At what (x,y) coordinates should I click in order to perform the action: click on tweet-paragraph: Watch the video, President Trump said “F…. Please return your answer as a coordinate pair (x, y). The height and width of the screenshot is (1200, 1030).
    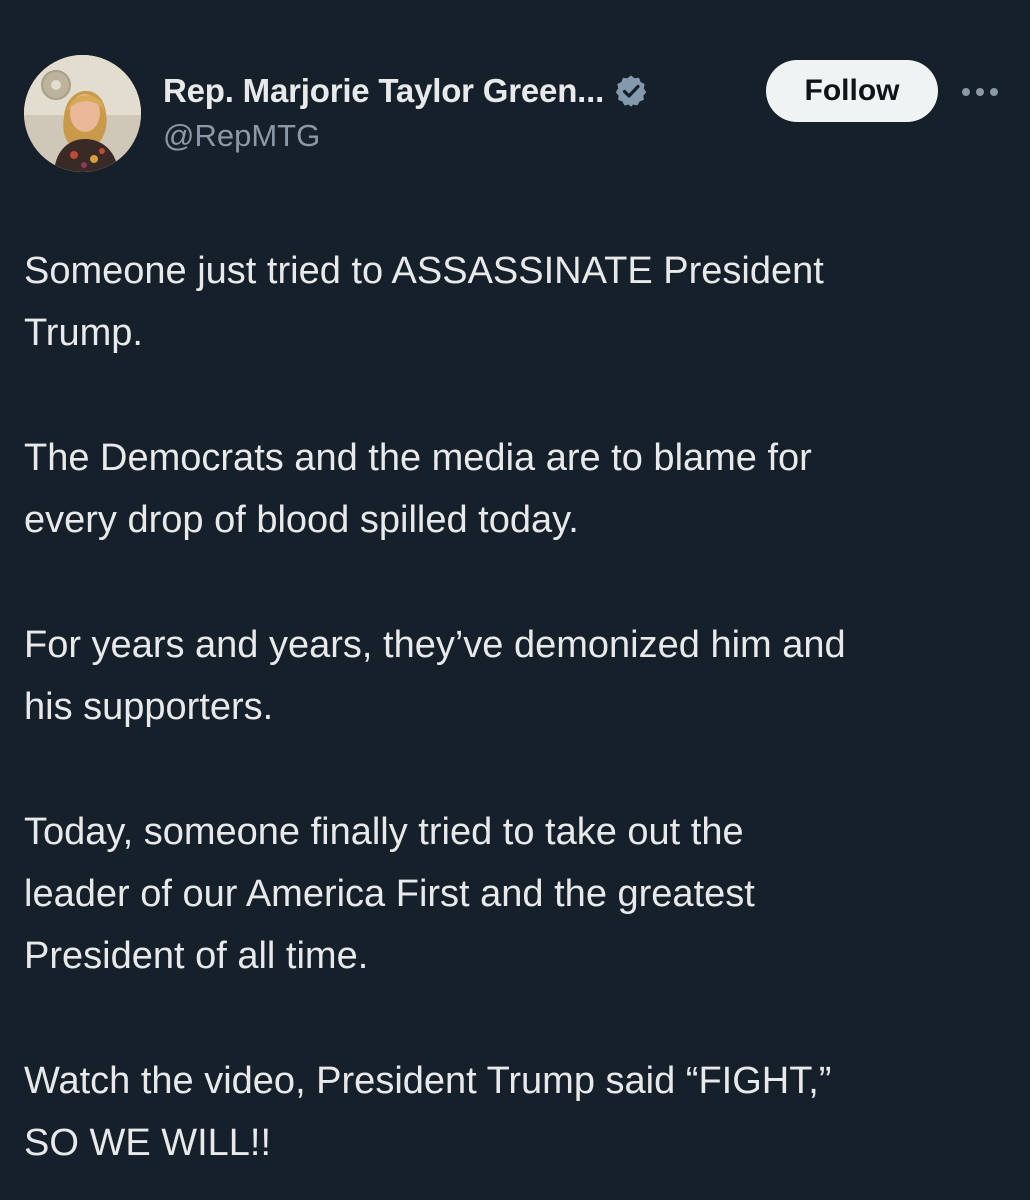
    Looking at the image, I should click on (428, 1112).